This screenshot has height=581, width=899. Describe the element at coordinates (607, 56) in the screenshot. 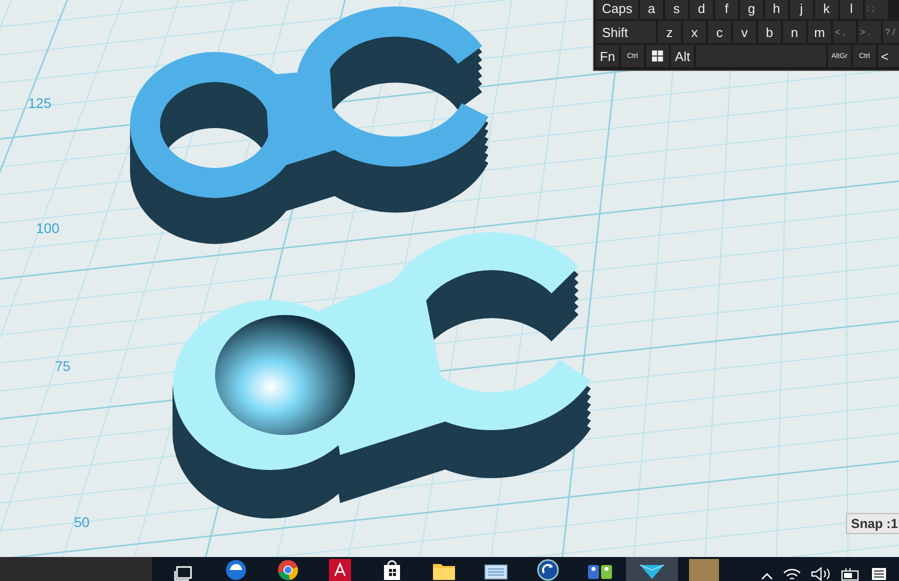

I see `keyboard-key: Fn` at that location.